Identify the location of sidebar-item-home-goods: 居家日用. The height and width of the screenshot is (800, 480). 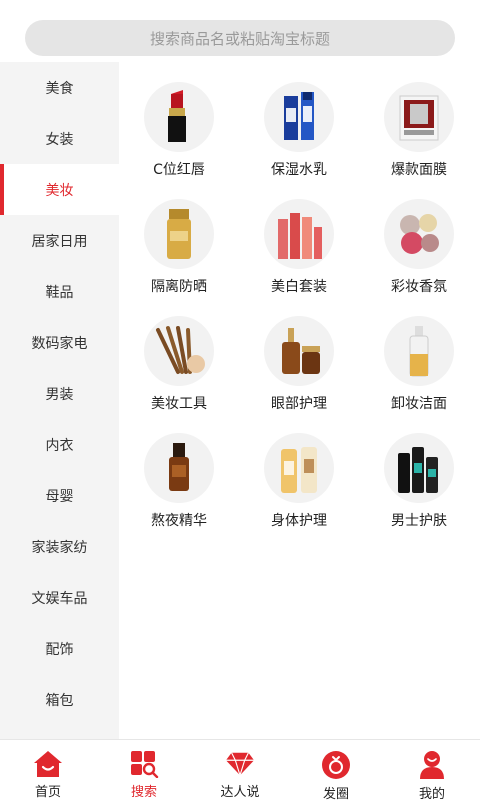
(59, 240).